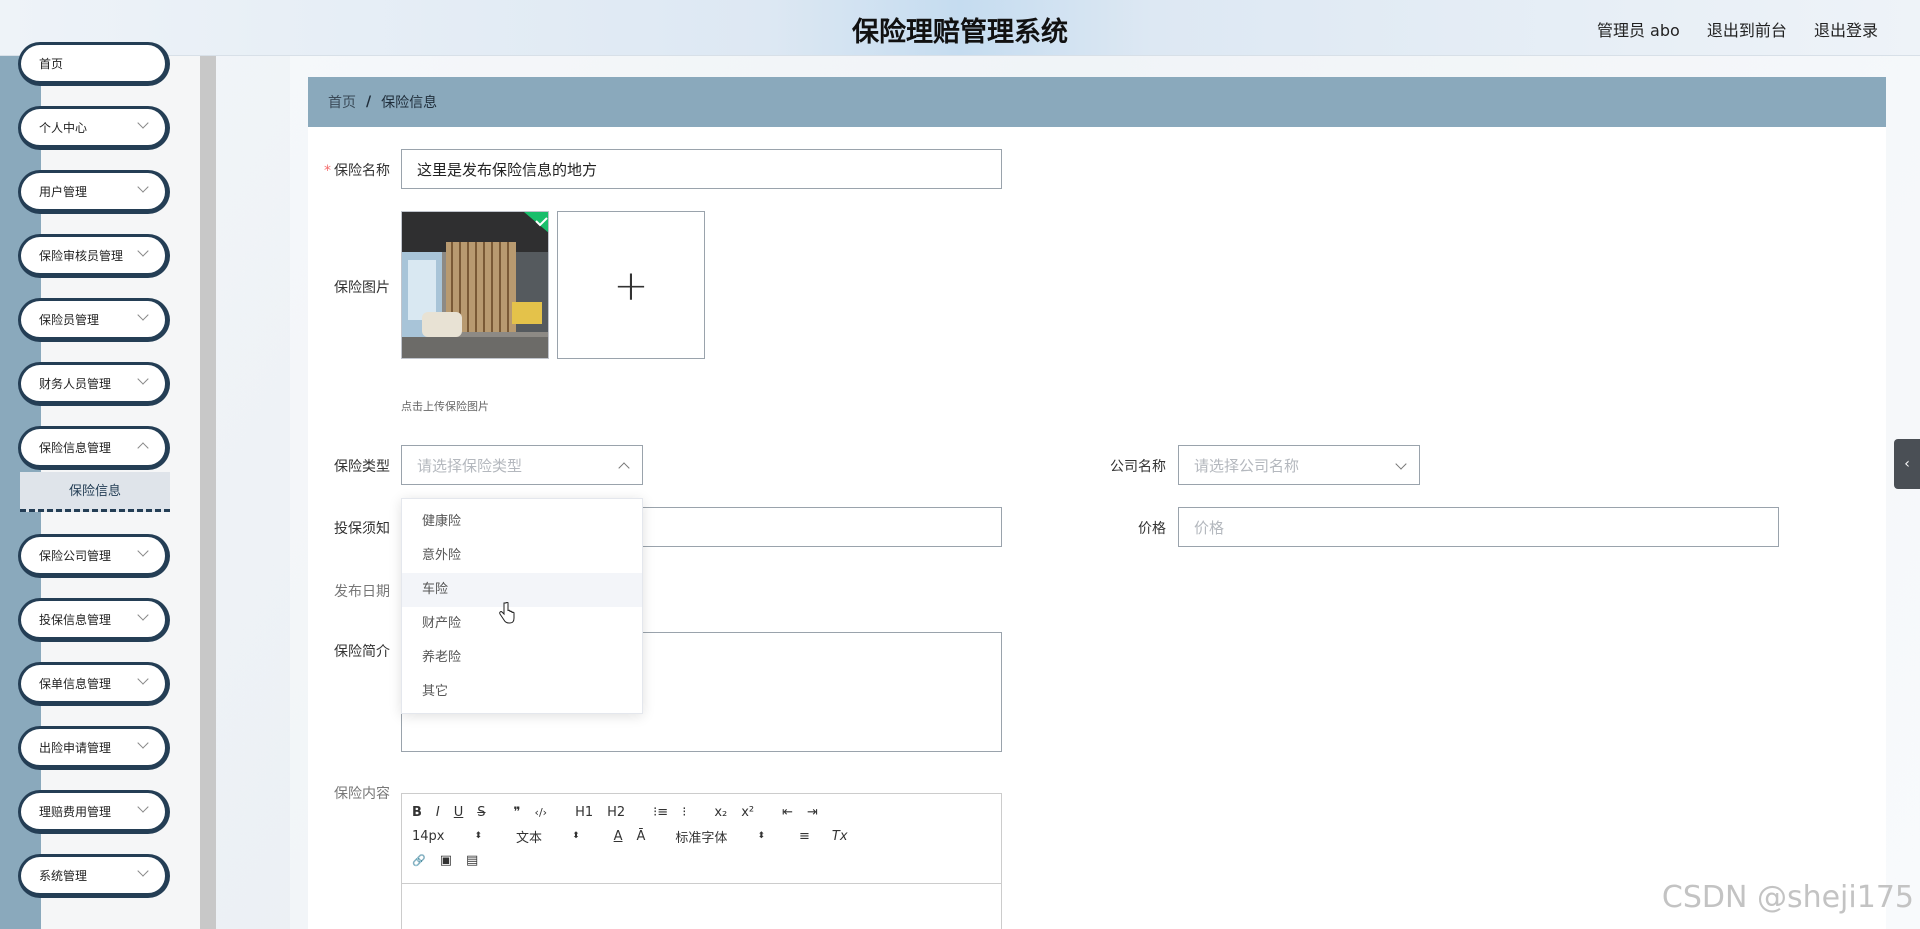 The image size is (1920, 929). Describe the element at coordinates (1152, 529) in the screenshot. I see `price-label: 价格` at that location.